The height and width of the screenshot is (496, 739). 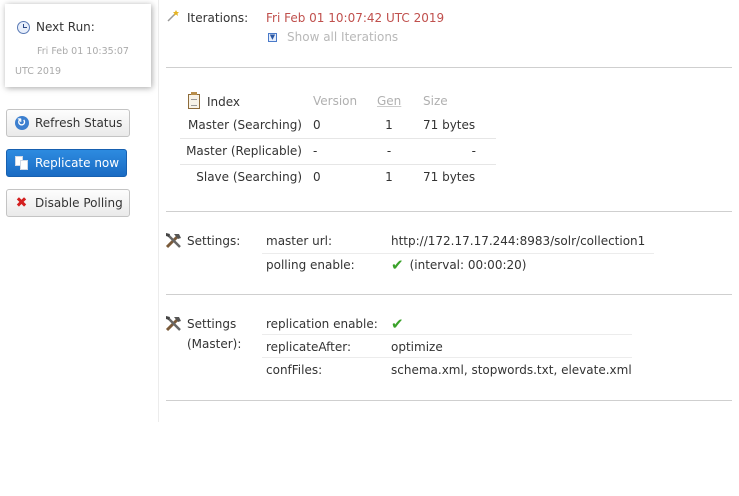 What do you see at coordinates (173, 17) in the screenshot?
I see `wand-icon` at bounding box center [173, 17].